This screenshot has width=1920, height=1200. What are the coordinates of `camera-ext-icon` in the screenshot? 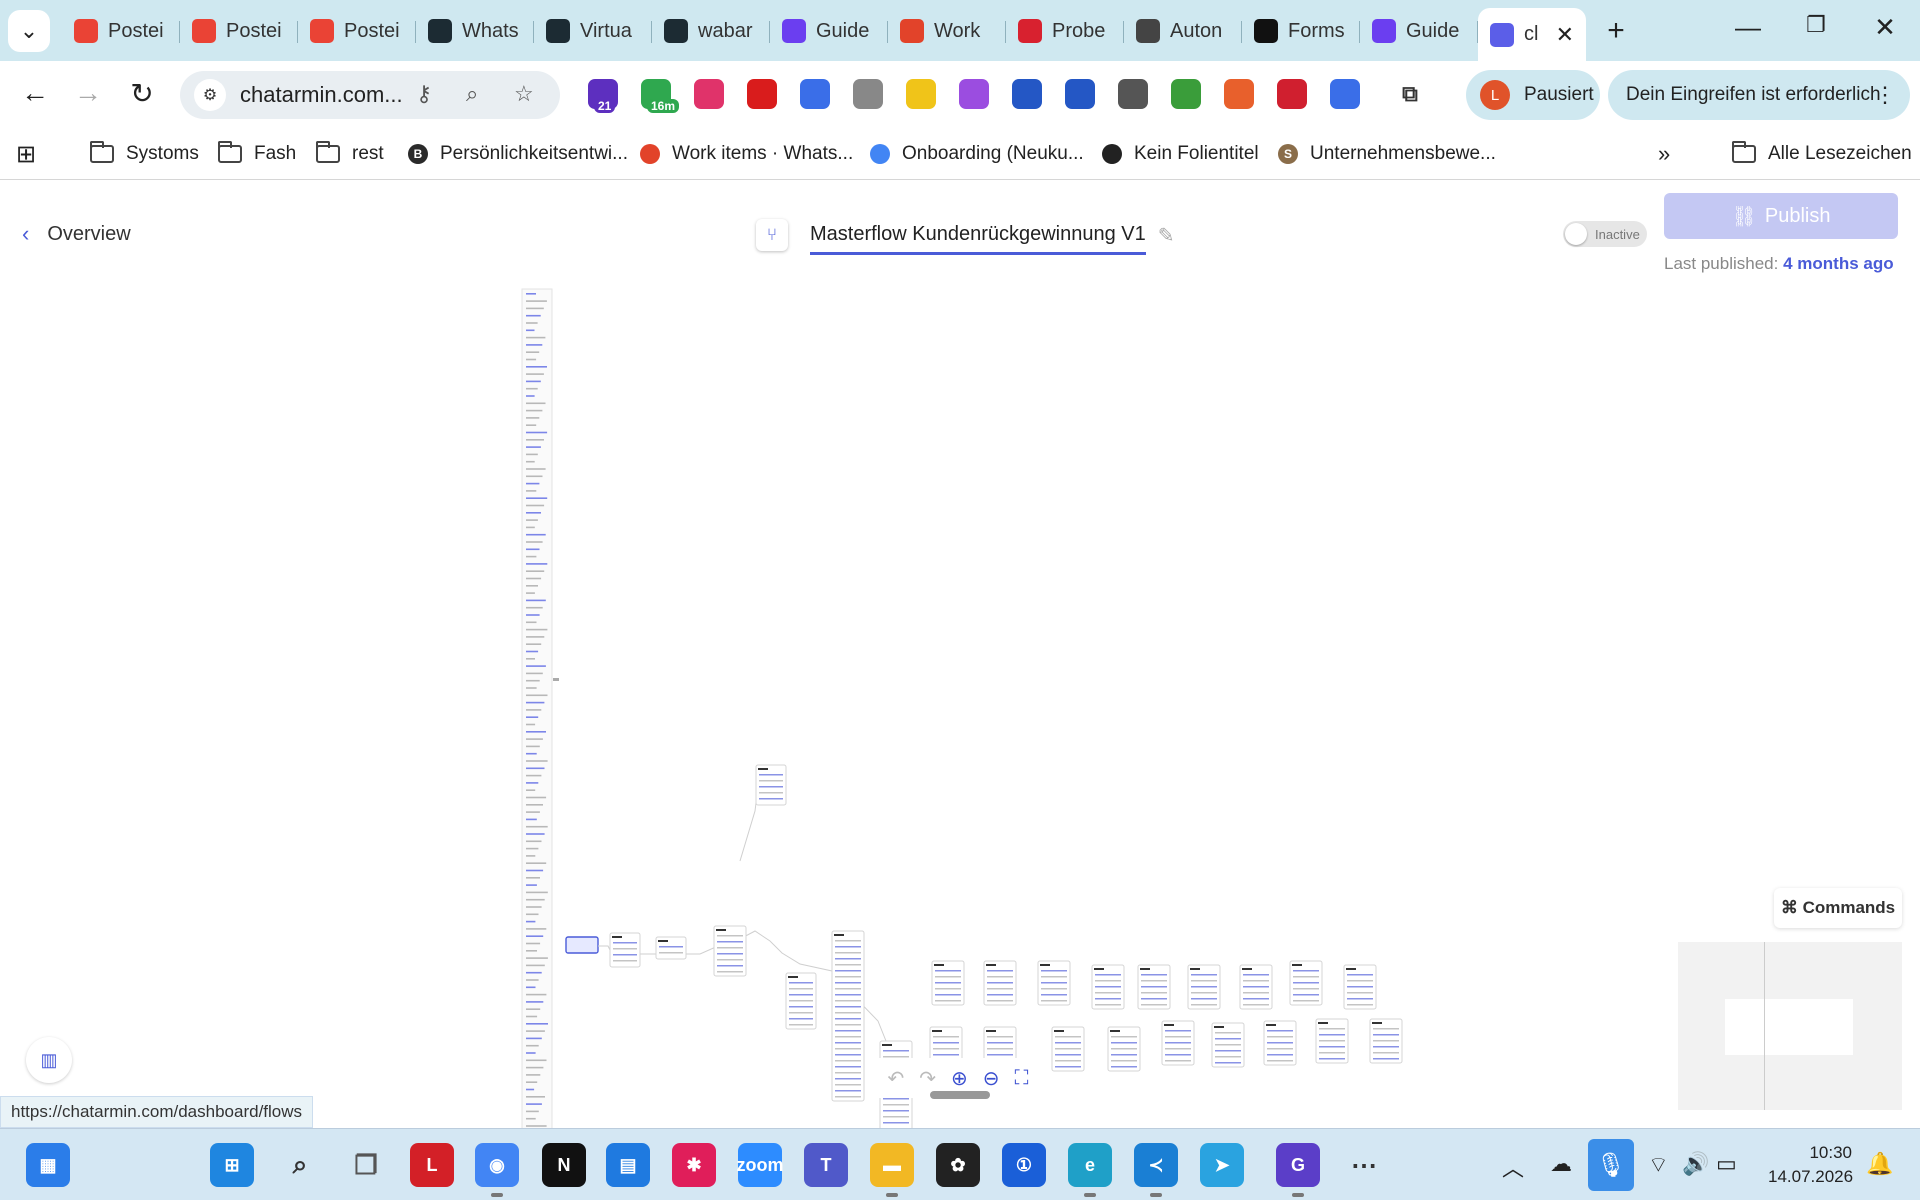 It's located at (868, 94).